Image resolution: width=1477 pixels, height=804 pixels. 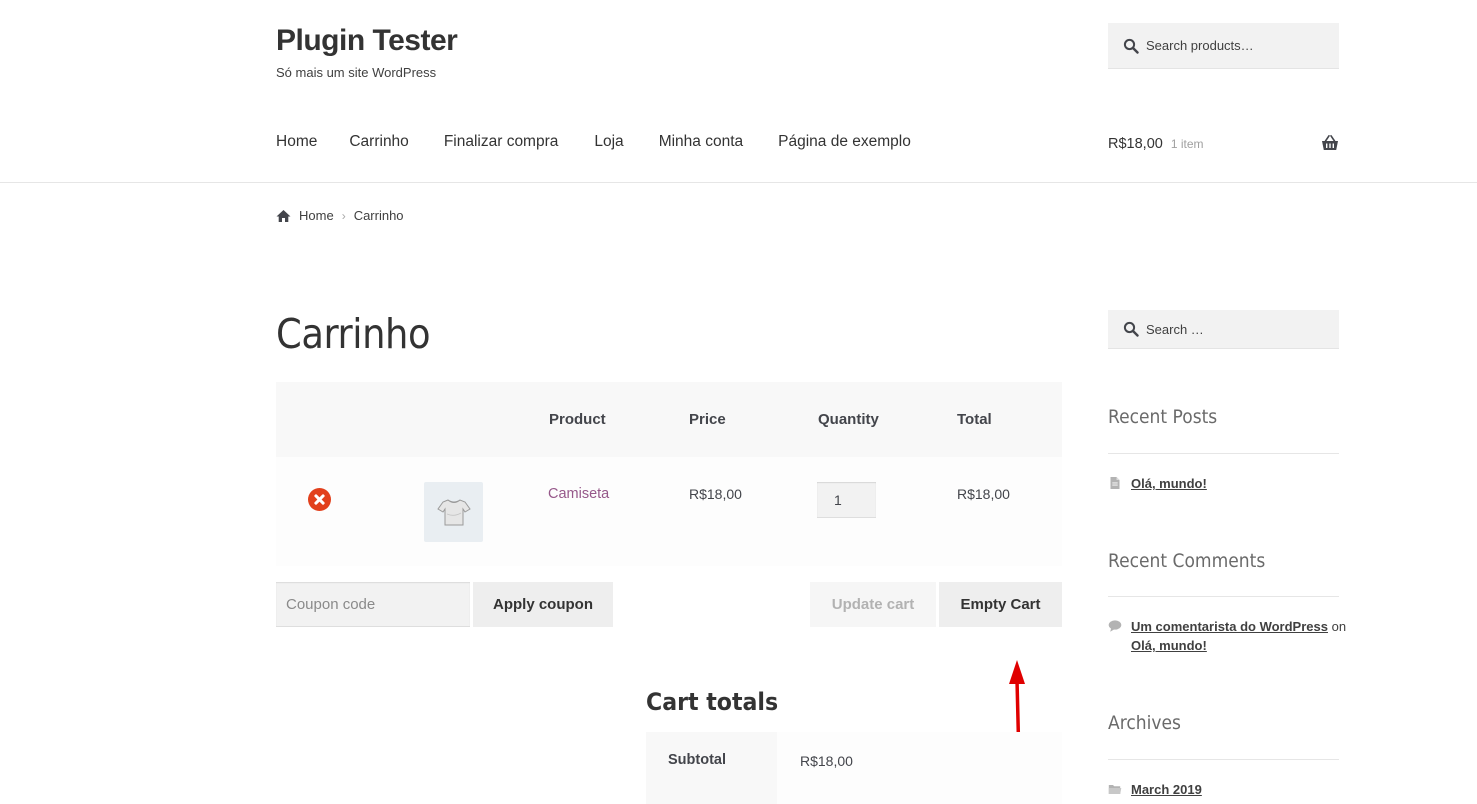 What do you see at coordinates (712, 702) in the screenshot?
I see `cart-totals-title: Cart totals` at bounding box center [712, 702].